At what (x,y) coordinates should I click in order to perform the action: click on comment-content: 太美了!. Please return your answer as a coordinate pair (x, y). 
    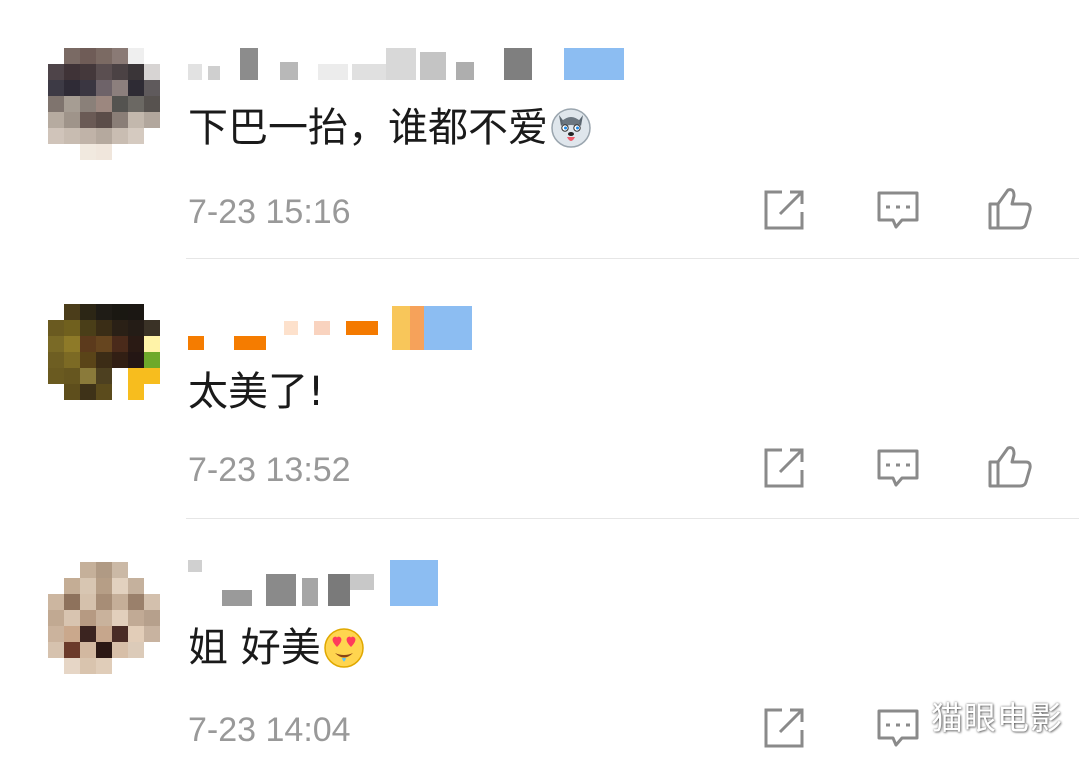
    Looking at the image, I should click on (256, 392).